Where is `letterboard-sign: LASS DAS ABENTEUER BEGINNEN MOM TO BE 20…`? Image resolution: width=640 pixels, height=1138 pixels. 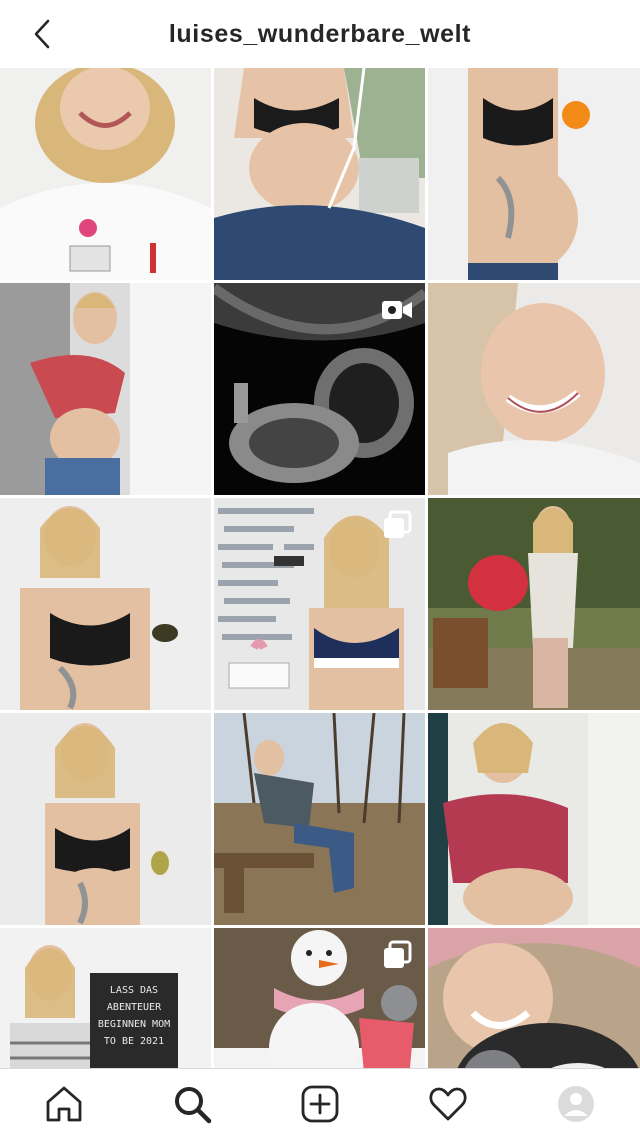 letterboard-sign: LASS DAS ABENTEUER BEGINNEN MOM TO BE 20… is located at coordinates (134, 1016).